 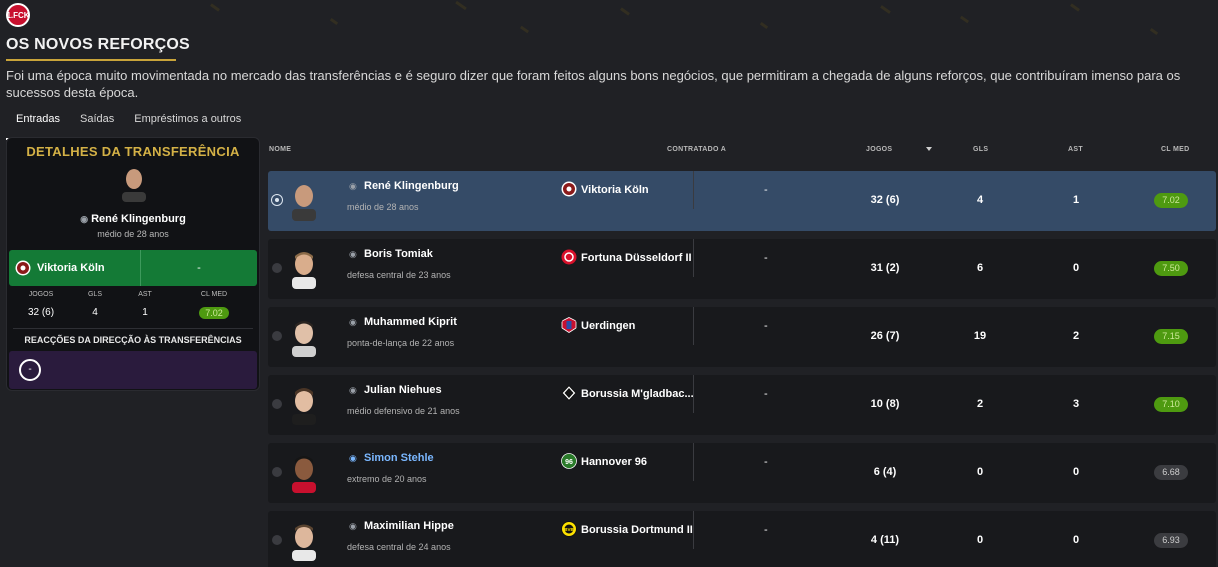 What do you see at coordinates (403, 411) in the screenshot?
I see `player-role: médio defensivo de 21 anos` at bounding box center [403, 411].